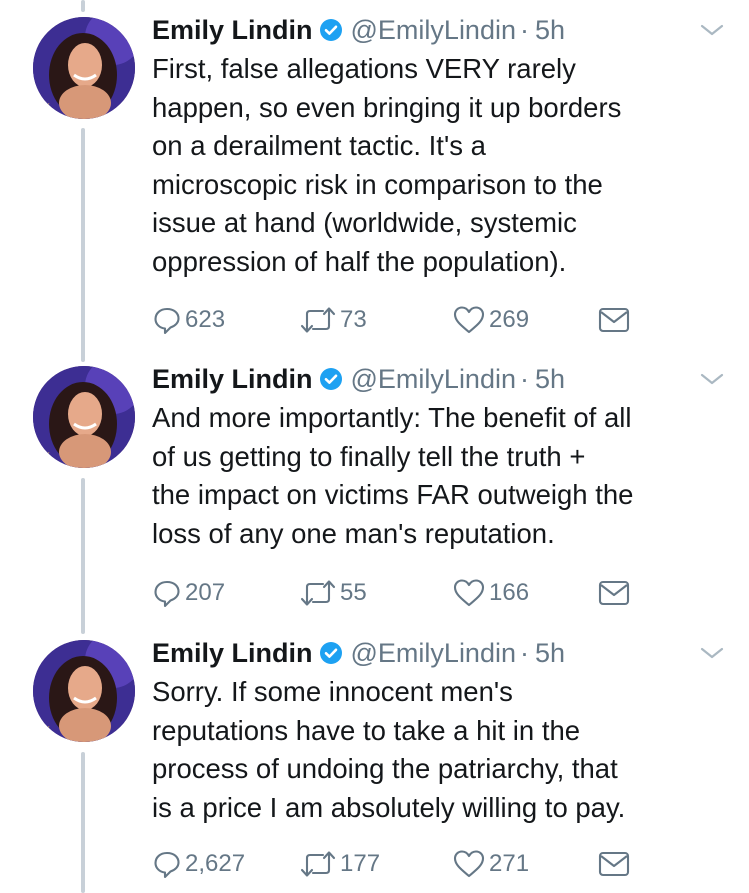 Image resolution: width=749 pixels, height=893 pixels. Describe the element at coordinates (215, 863) in the screenshot. I see `reply-count: 2,627` at that location.